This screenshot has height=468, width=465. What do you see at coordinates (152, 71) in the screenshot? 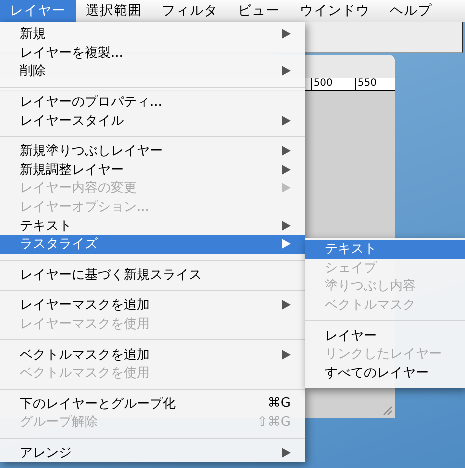
I see `menu-item: 削除` at bounding box center [152, 71].